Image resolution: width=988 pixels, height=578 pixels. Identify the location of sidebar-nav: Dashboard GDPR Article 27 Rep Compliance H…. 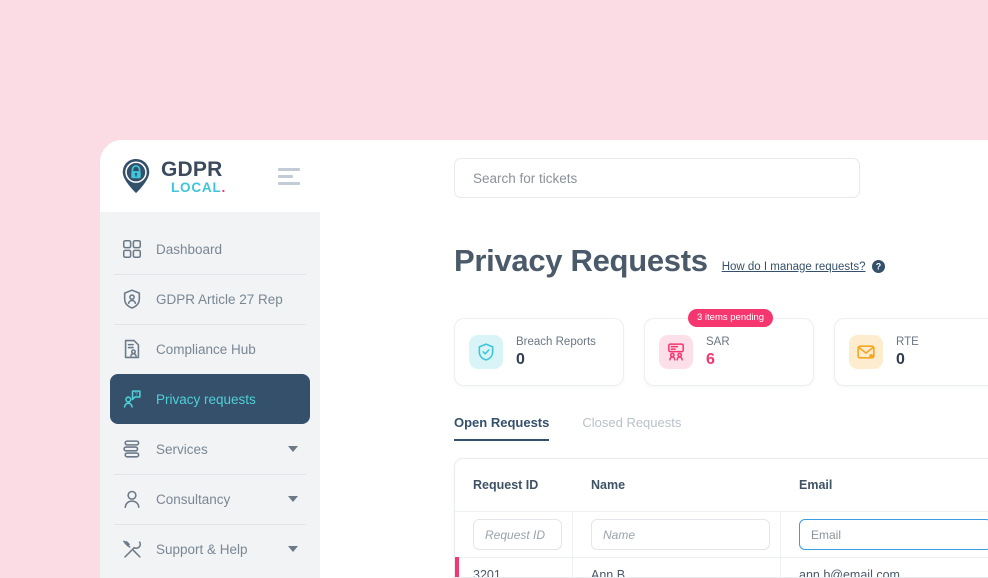
(210, 393).